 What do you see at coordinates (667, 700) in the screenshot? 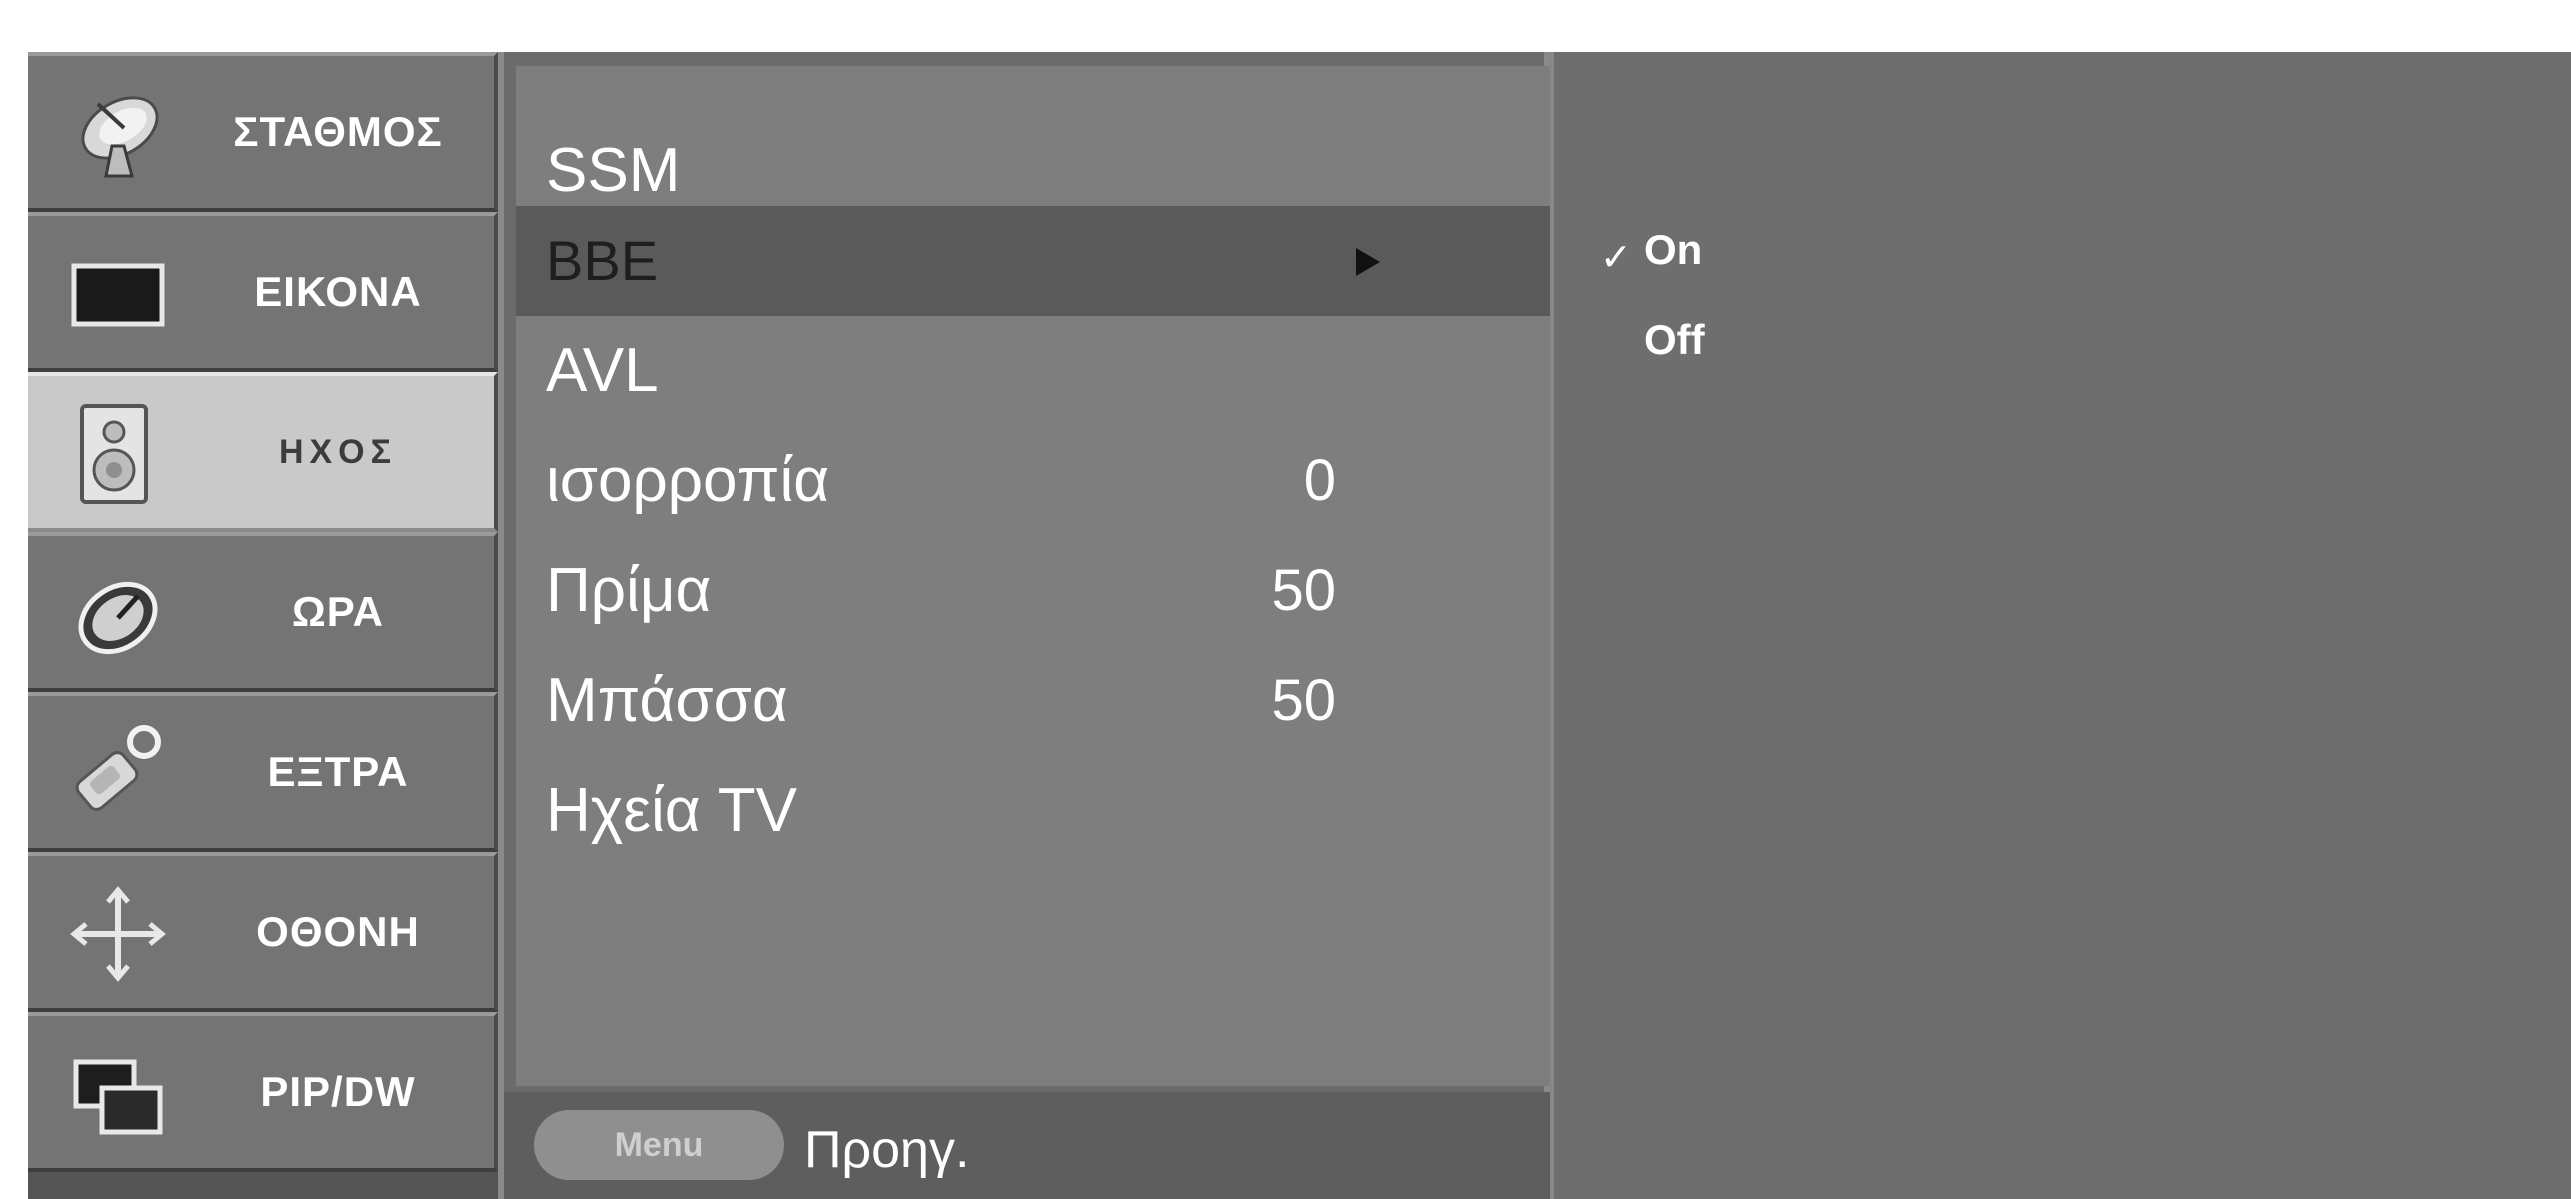
I see `menu-item-label: Μπάσσα` at bounding box center [667, 700].